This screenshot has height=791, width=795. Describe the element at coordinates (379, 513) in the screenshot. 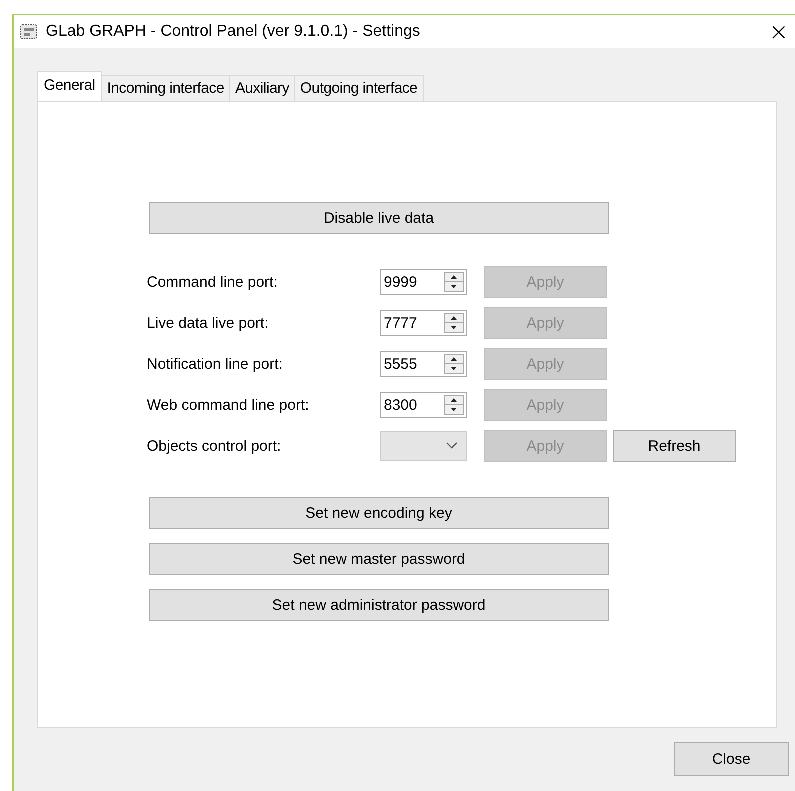

I see `action-button: Set new encoding key` at that location.